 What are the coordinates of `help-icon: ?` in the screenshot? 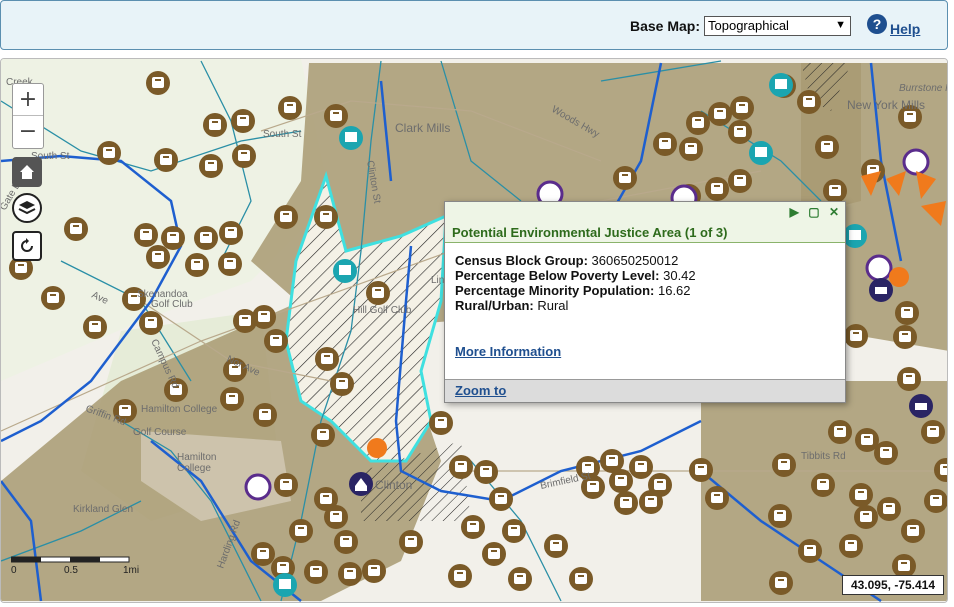 It's located at (877, 24).